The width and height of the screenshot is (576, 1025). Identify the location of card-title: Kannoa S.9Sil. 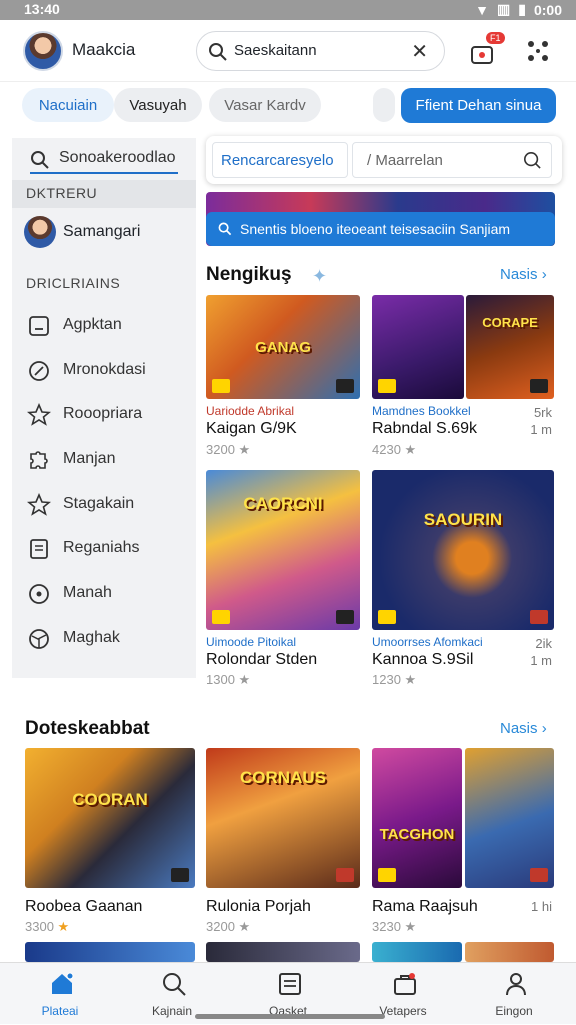
(423, 659).